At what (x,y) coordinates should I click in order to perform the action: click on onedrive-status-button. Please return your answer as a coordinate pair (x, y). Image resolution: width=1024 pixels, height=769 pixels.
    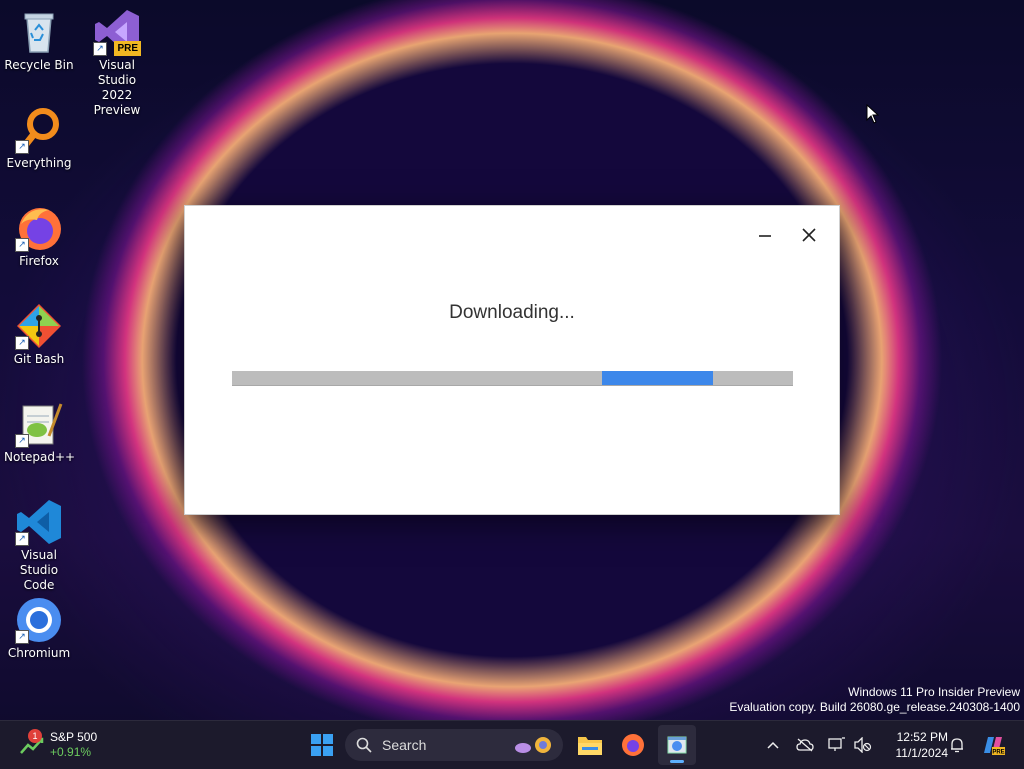
    Looking at the image, I should click on (805, 745).